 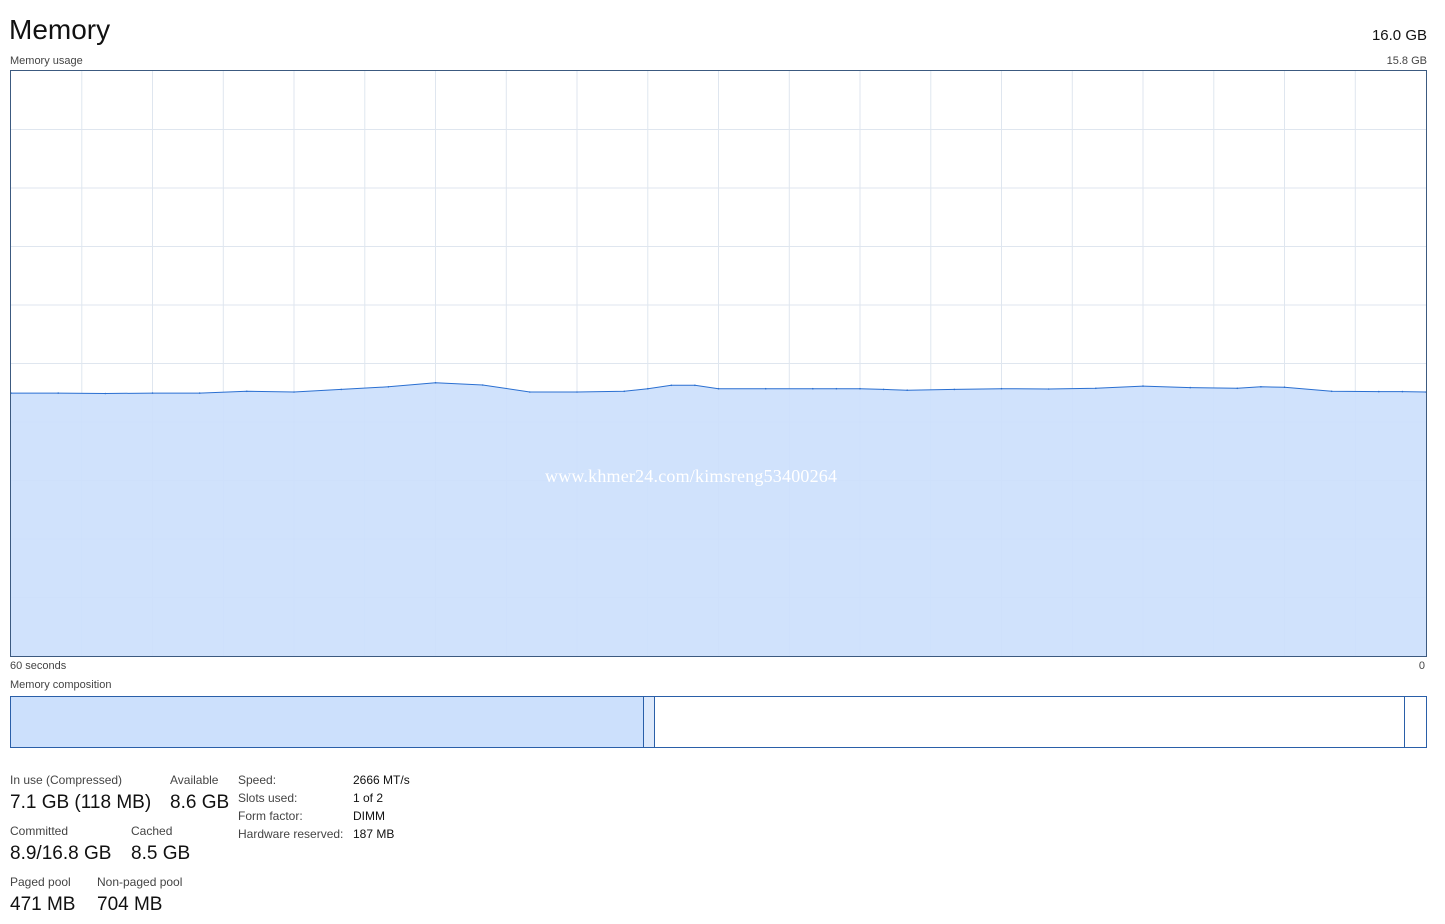 I want to click on composition-free-segment, so click(x=1415, y=722).